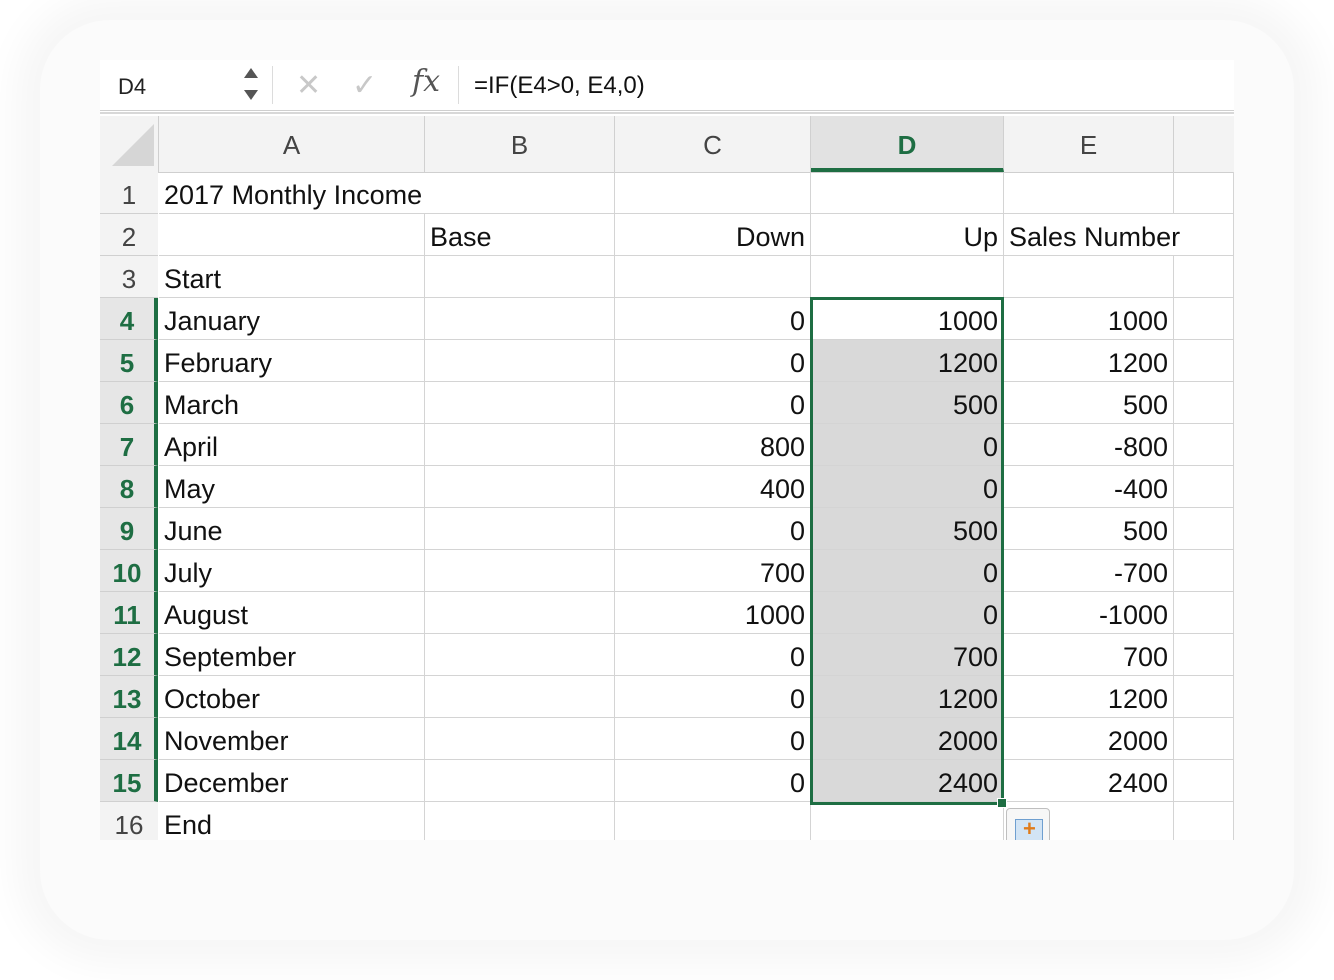  I want to click on row-header: 8, so click(129, 487).